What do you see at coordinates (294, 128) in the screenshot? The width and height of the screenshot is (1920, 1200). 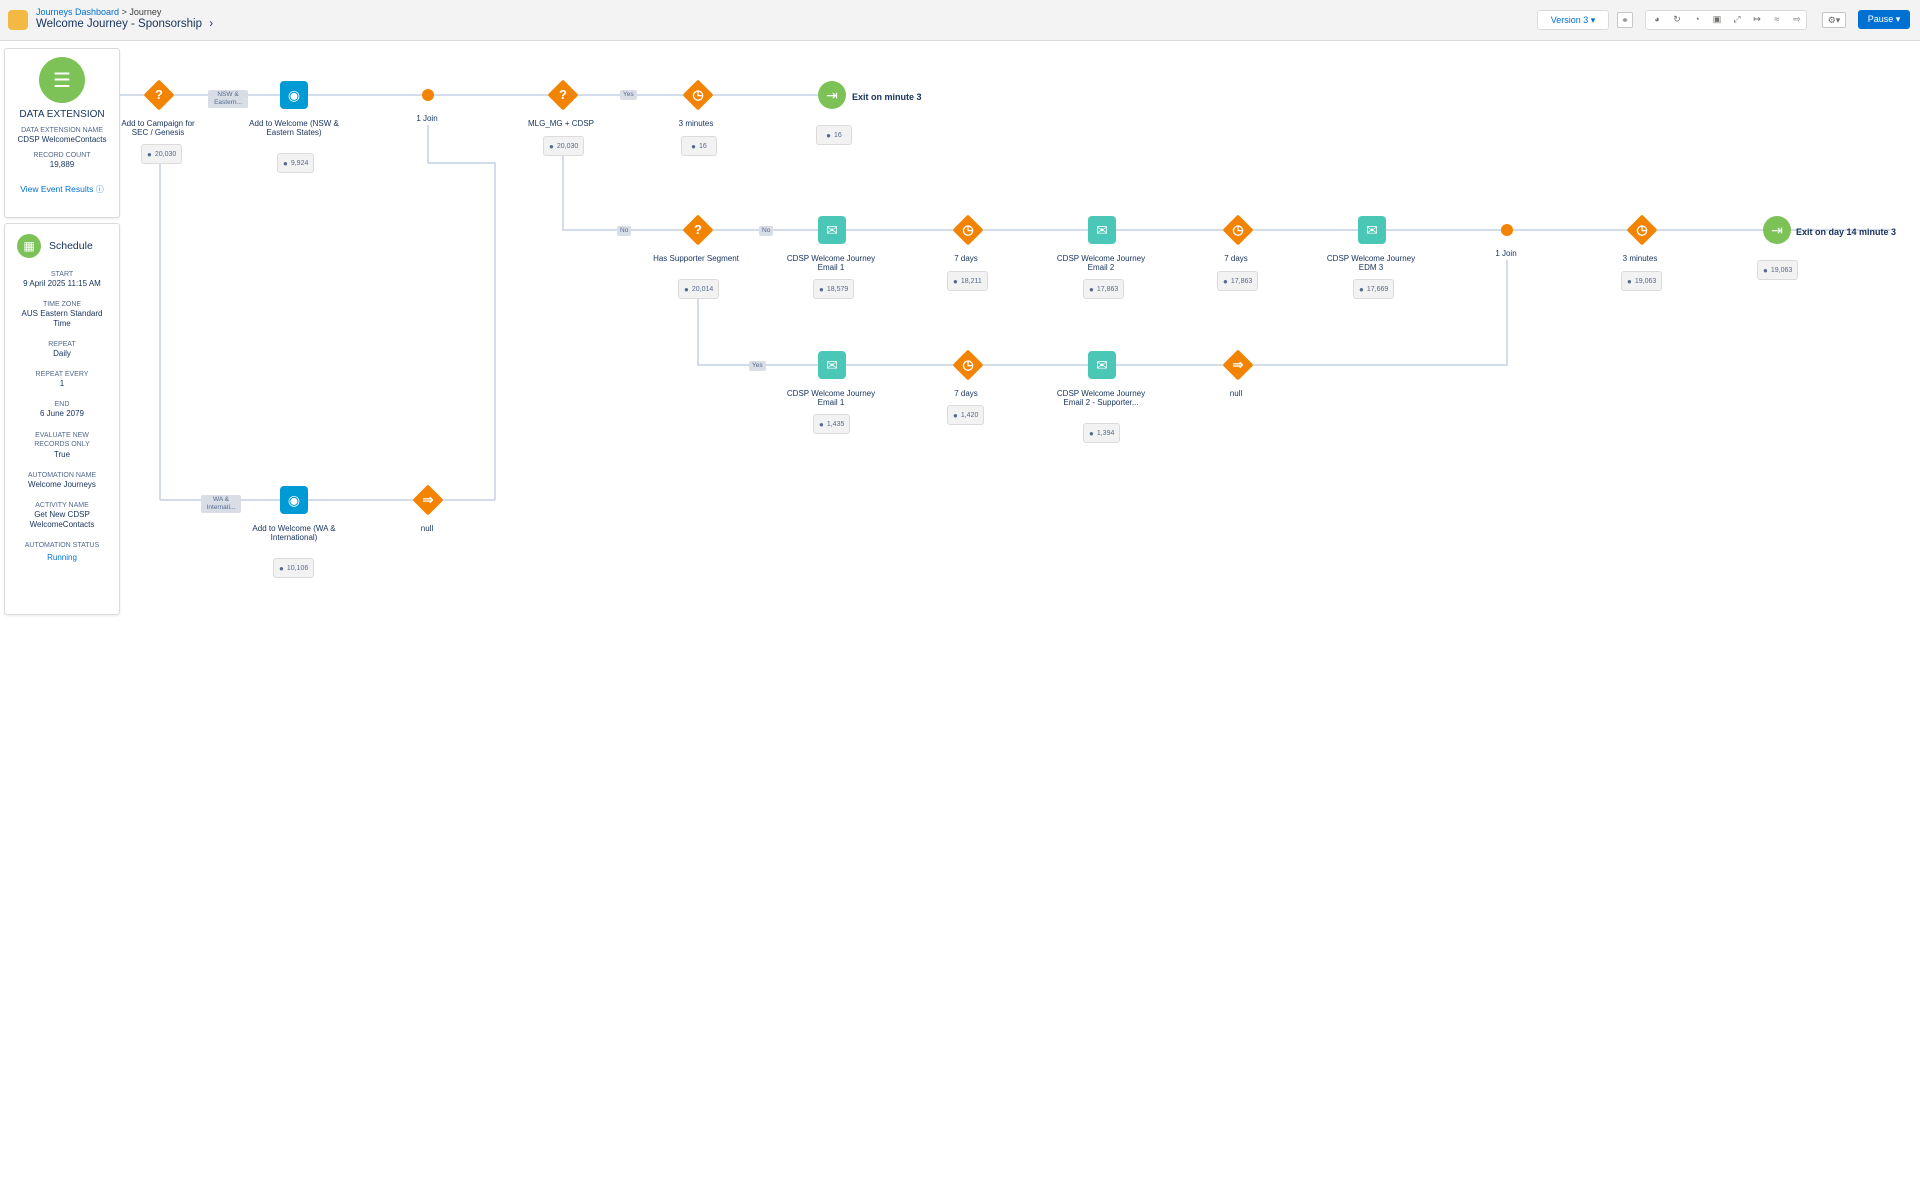 I see `node-label: Add to Welcome (NSW & Eastern States)` at bounding box center [294, 128].